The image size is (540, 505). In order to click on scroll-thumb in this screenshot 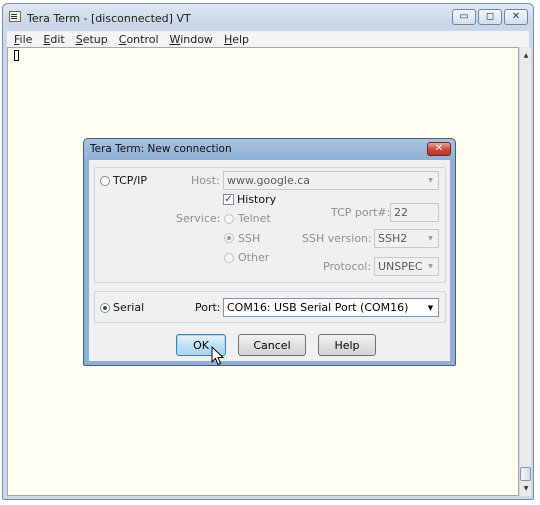, I will do `click(525, 474)`.